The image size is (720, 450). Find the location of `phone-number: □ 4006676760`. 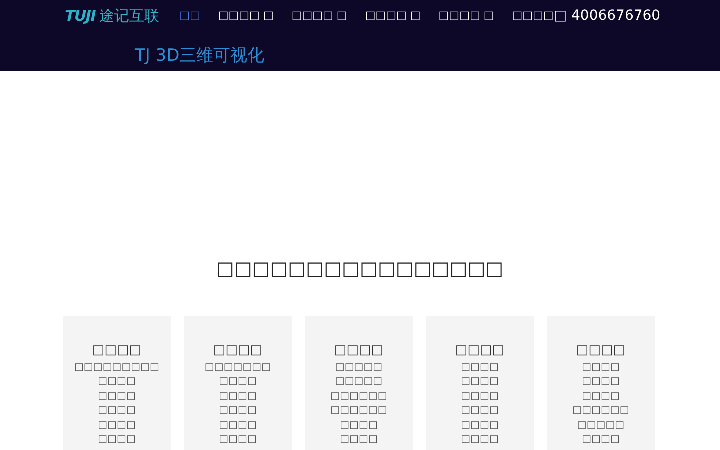

phone-number: □ 4006676760 is located at coordinates (607, 16).